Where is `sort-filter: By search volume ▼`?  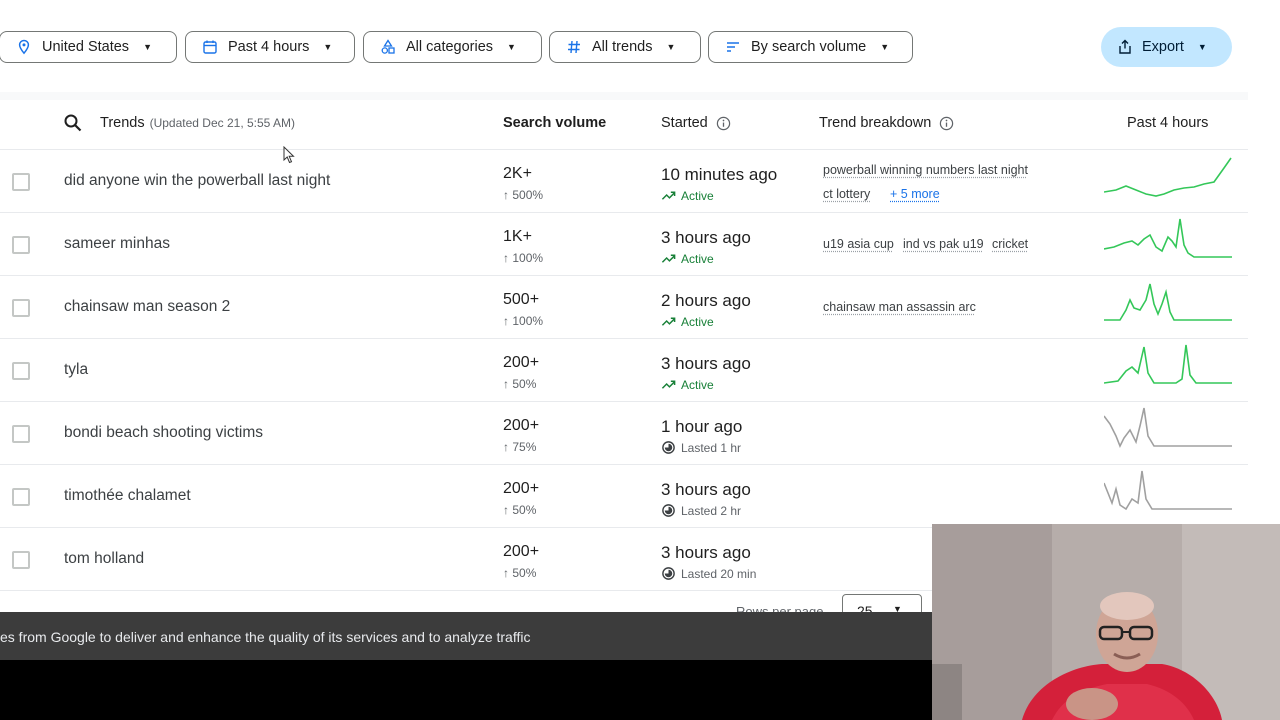
sort-filter: By search volume ▼ is located at coordinates (810, 47).